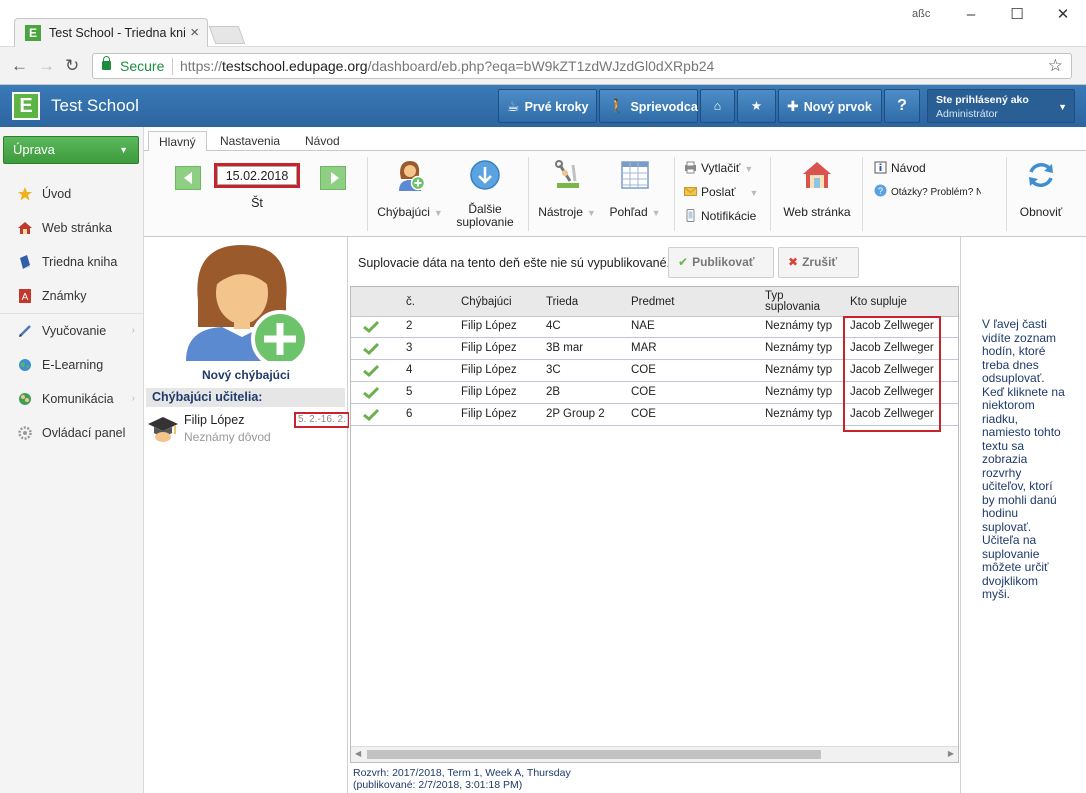 The height and width of the screenshot is (793, 1086). Describe the element at coordinates (19, 66) in the screenshot. I see `back-icon: ←` at that location.